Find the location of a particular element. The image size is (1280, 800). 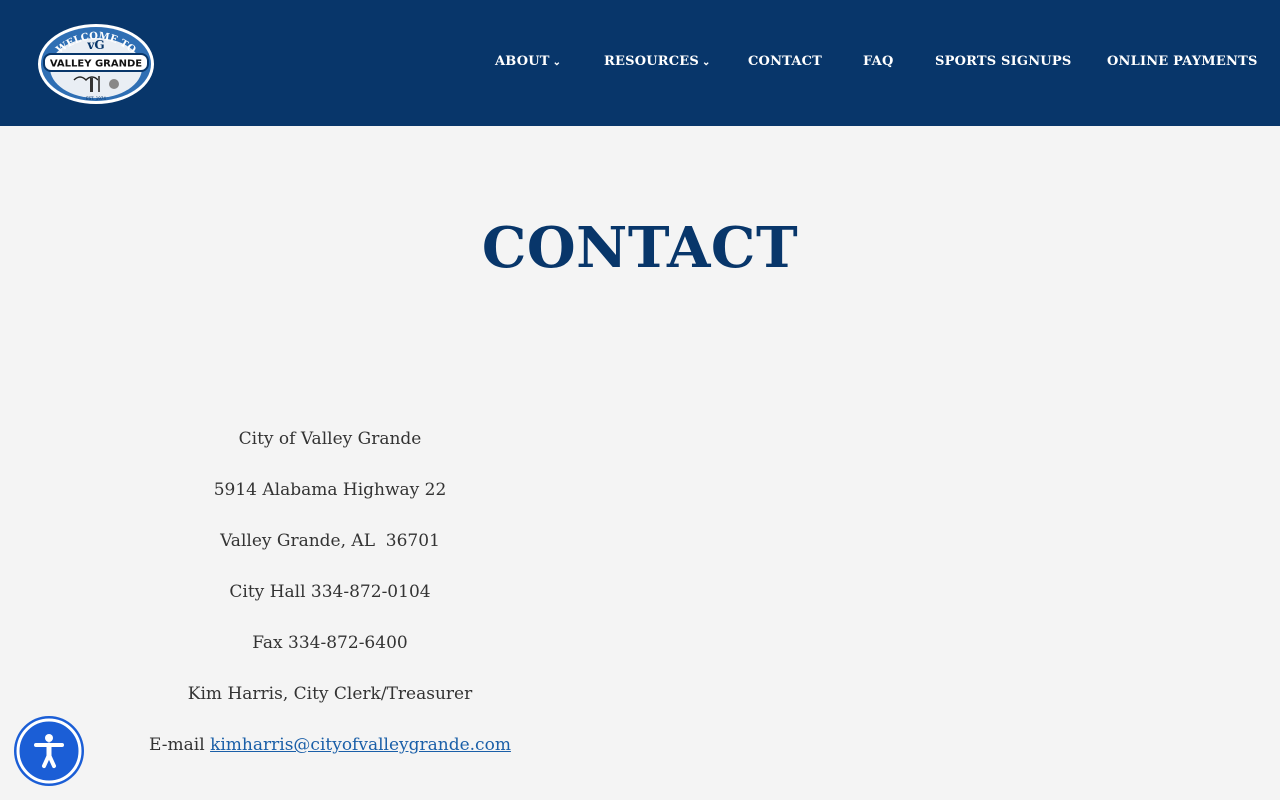

contact-city-hall-phone: City Hall 334-872-0104 is located at coordinates (330, 592).